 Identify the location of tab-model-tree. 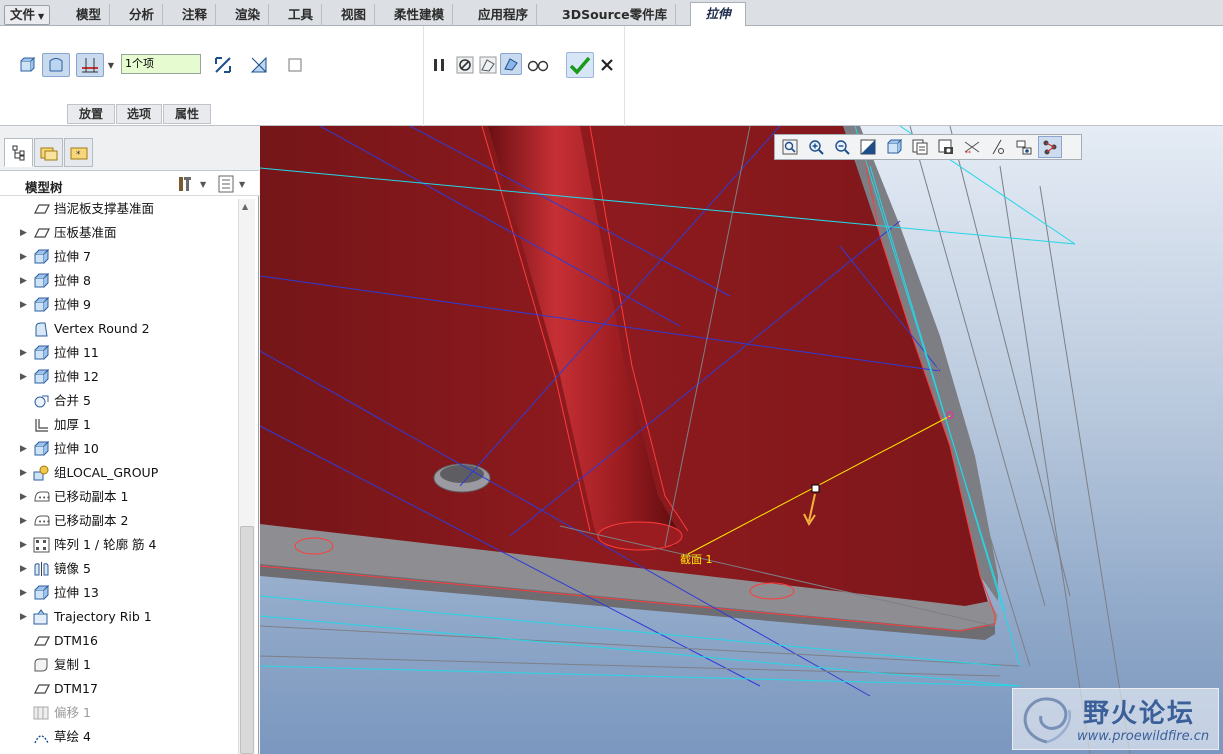
(18, 152).